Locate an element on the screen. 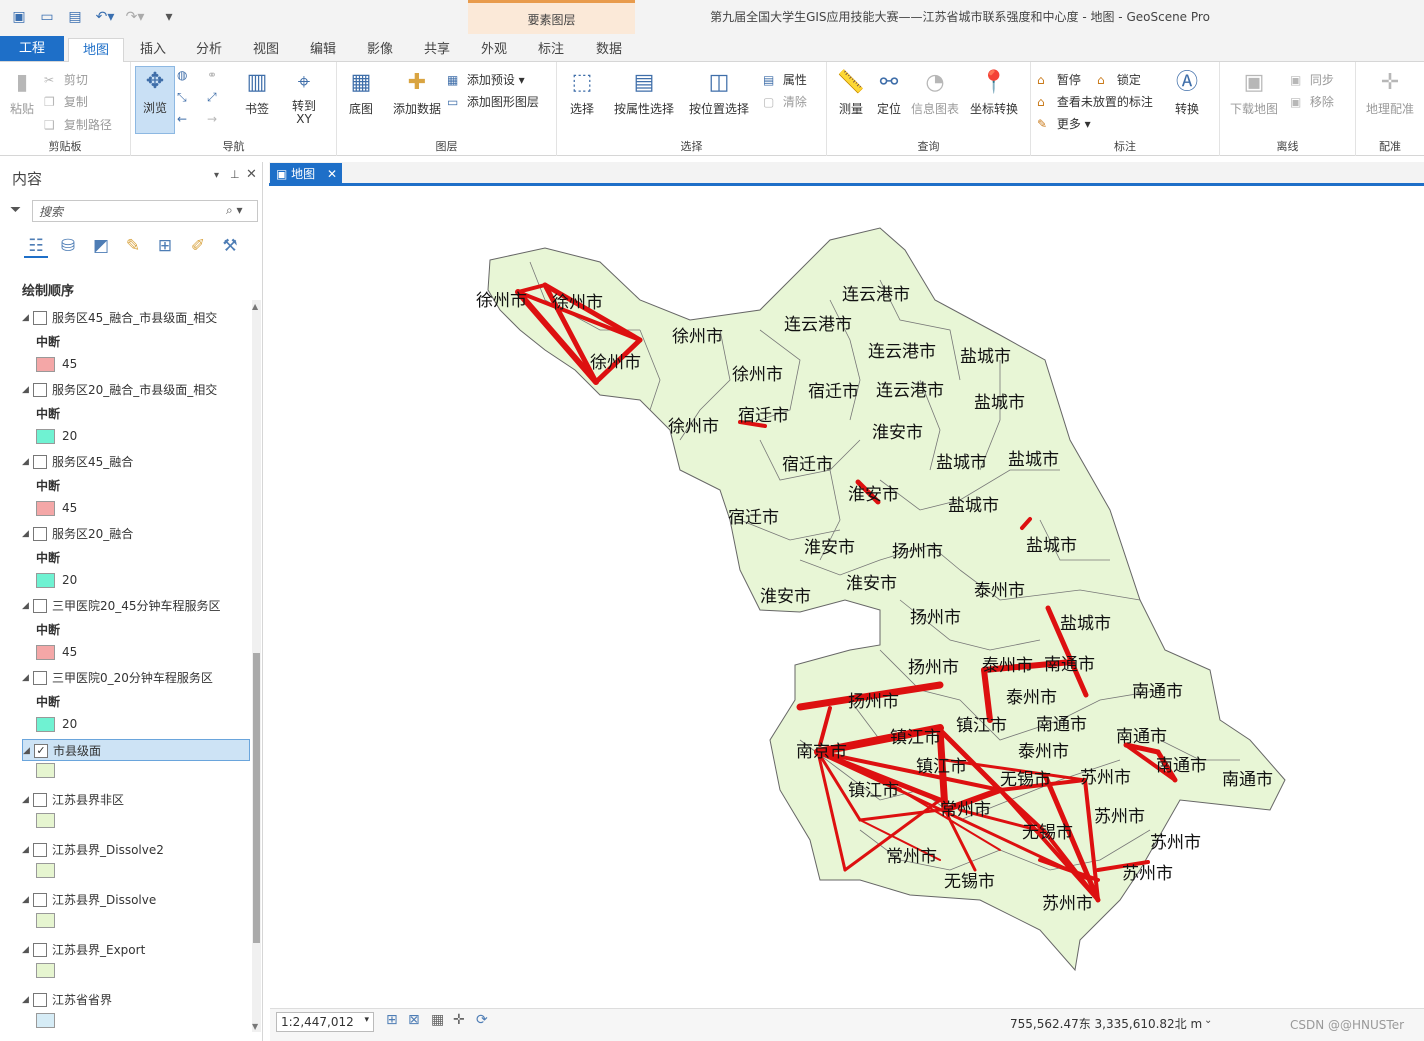 The image size is (1424, 1041). paste-button: ▮ 粘贴 is located at coordinates (22, 92).